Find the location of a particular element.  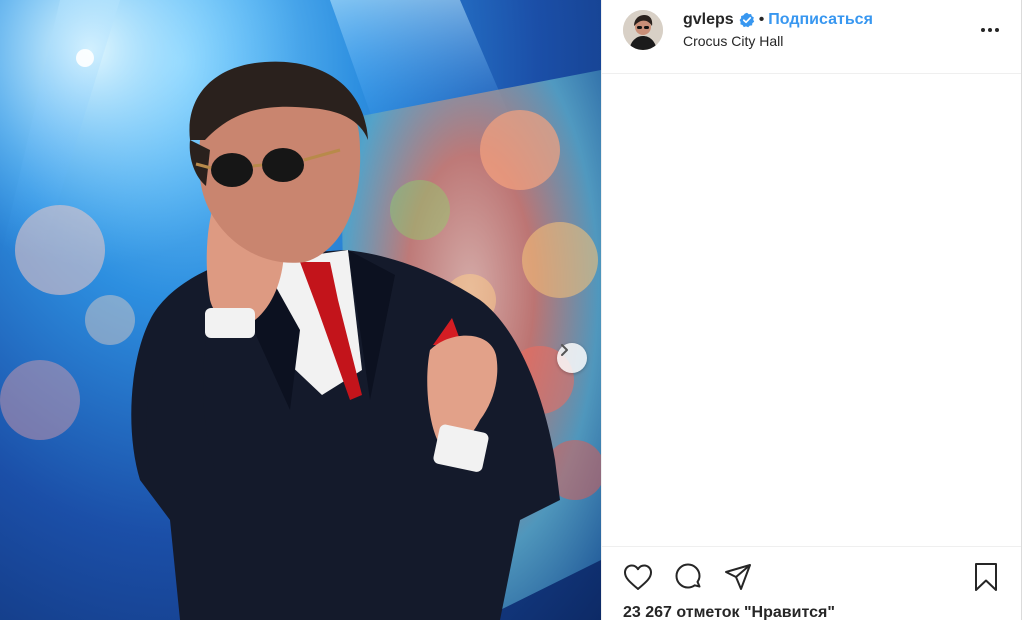

heart-icon is located at coordinates (638, 577).